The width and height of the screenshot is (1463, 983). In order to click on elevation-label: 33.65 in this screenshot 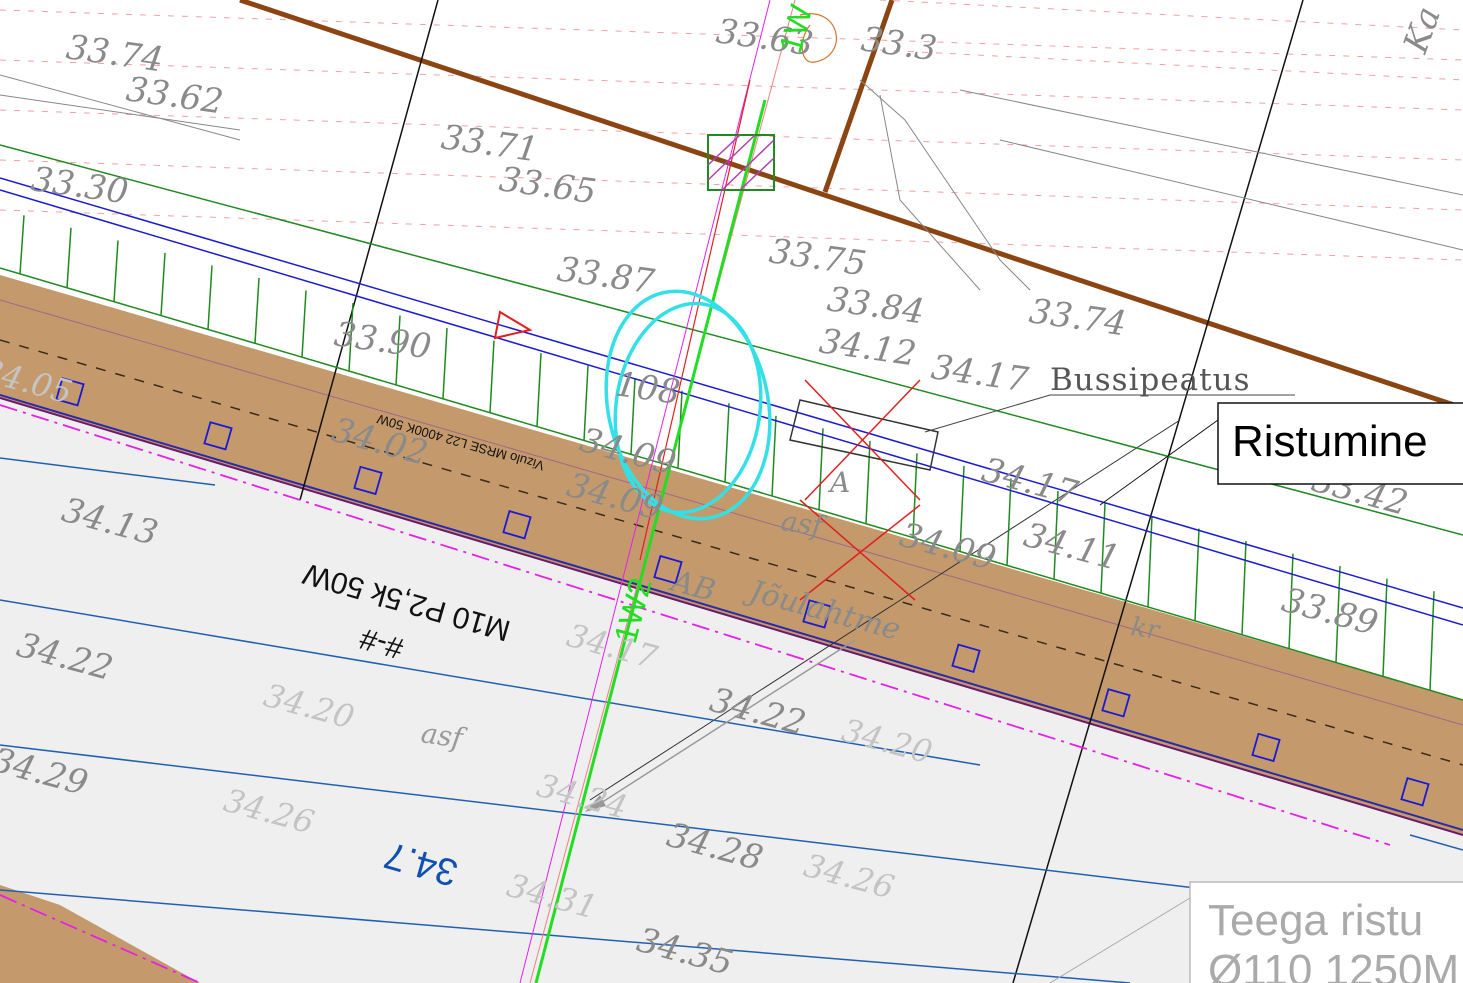, I will do `click(548, 185)`.